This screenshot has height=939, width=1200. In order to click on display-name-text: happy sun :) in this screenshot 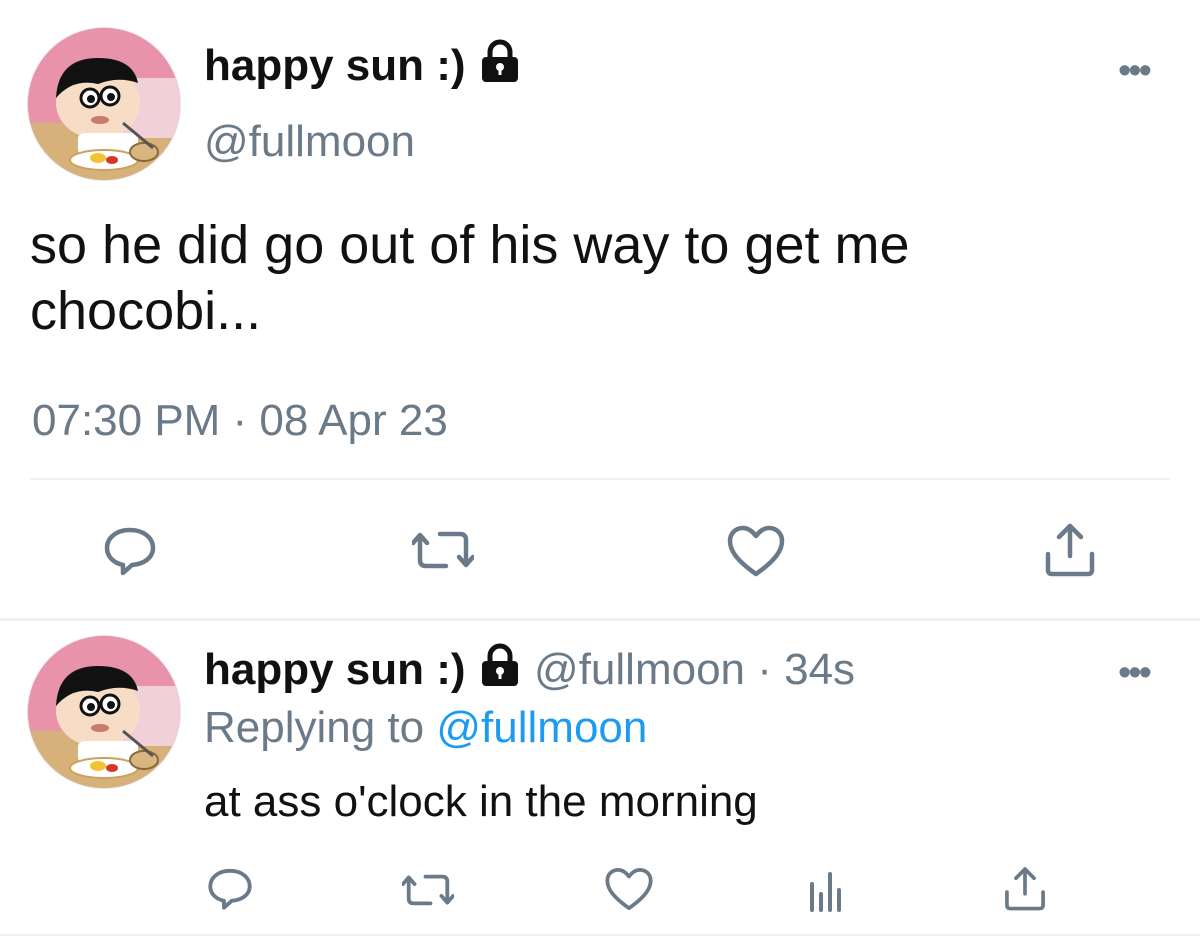, I will do `click(335, 65)`.